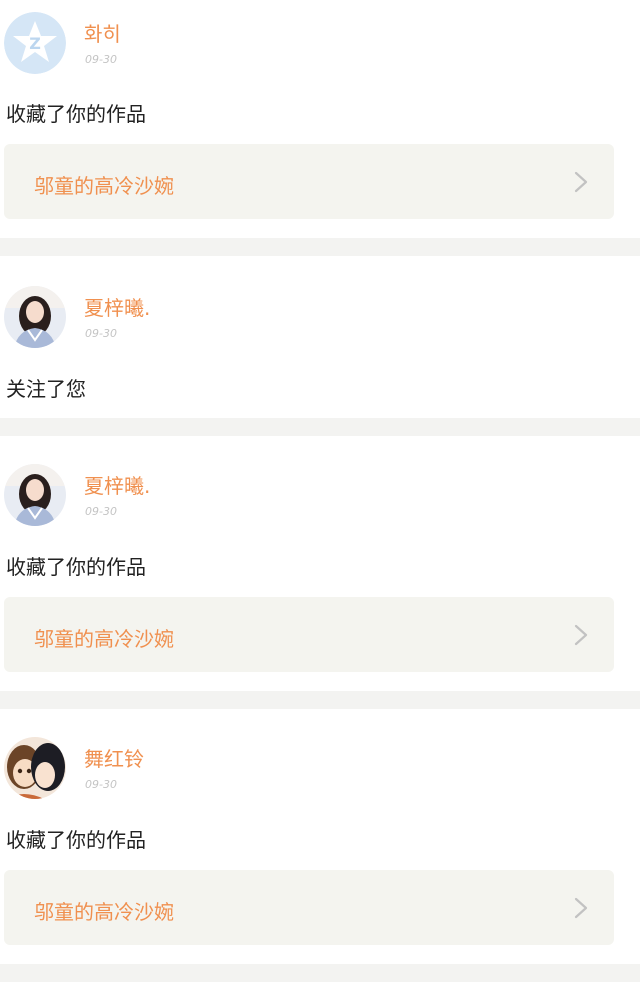  I want to click on svg-text: Z, so click(35, 43).